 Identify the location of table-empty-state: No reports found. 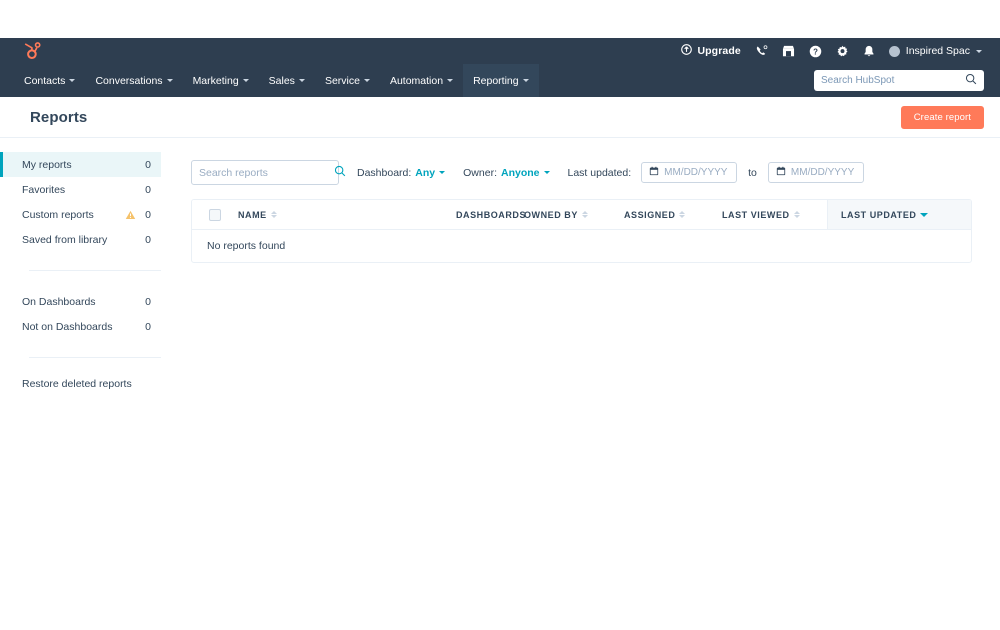
(581, 246).